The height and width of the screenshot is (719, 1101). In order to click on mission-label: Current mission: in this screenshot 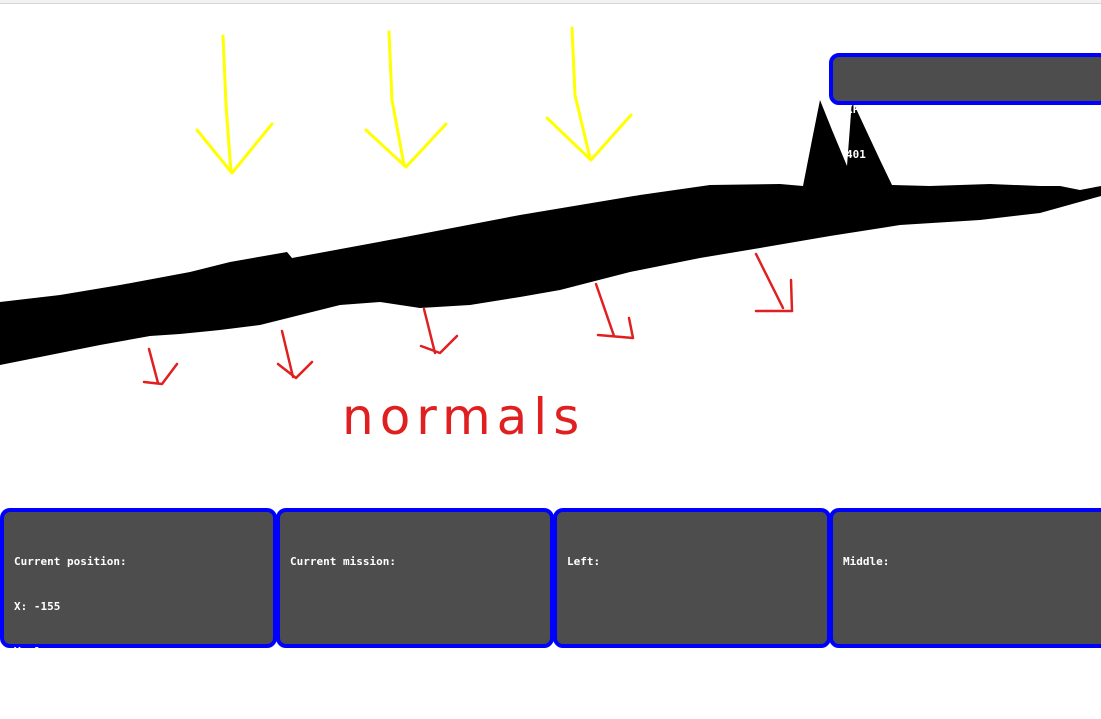, I will do `click(343, 561)`.